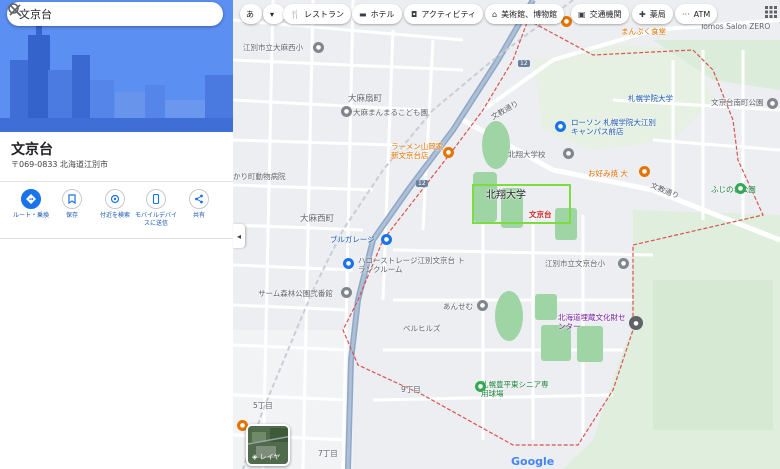 The height and width of the screenshot is (469, 780). I want to click on chip-restaurant: 🍴 レストラン, so click(317, 14).